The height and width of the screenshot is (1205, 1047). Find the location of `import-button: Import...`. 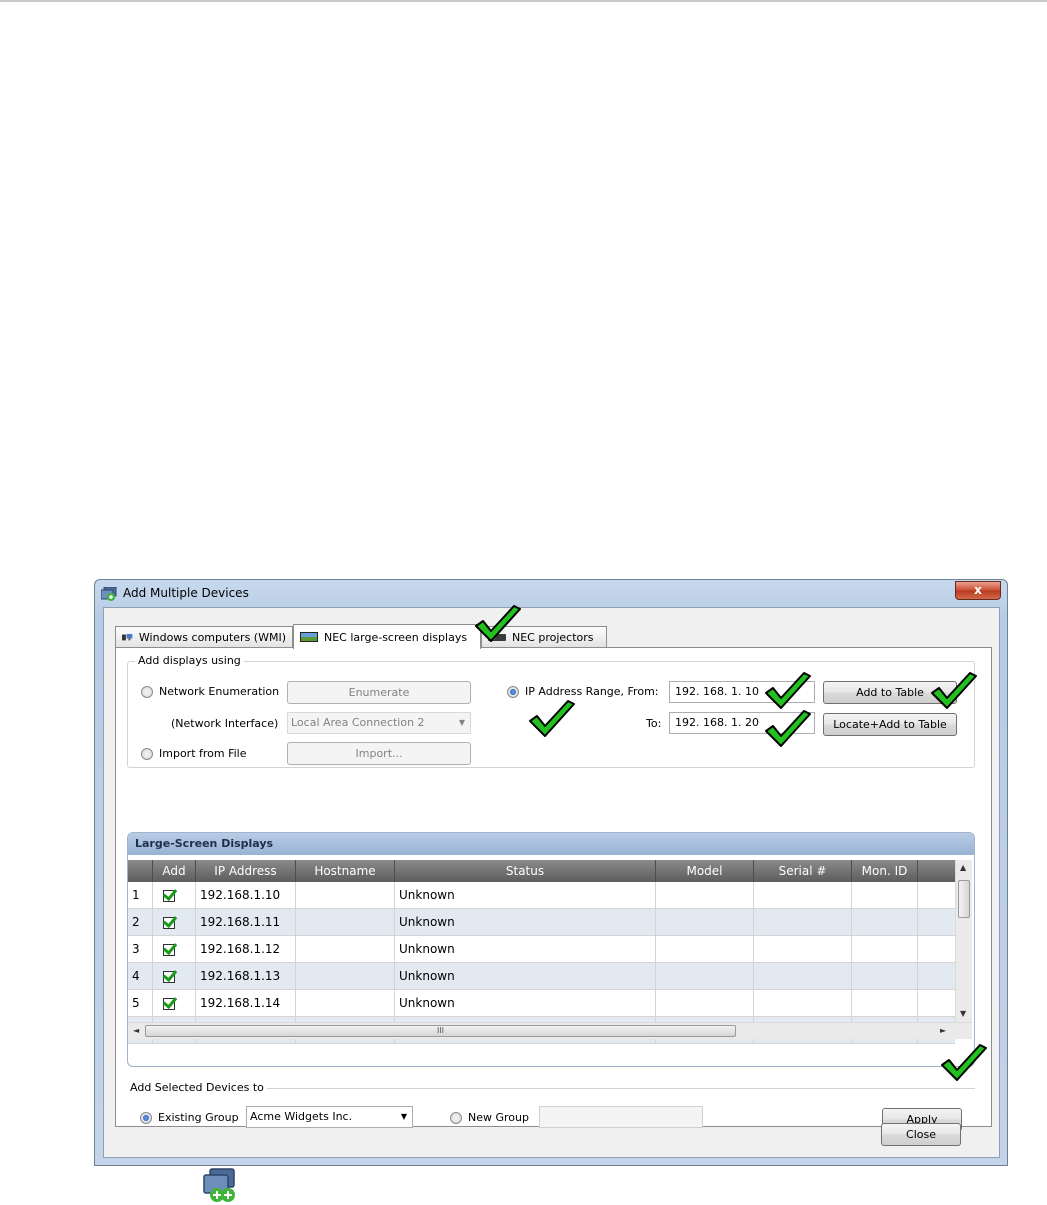

import-button: Import... is located at coordinates (379, 753).